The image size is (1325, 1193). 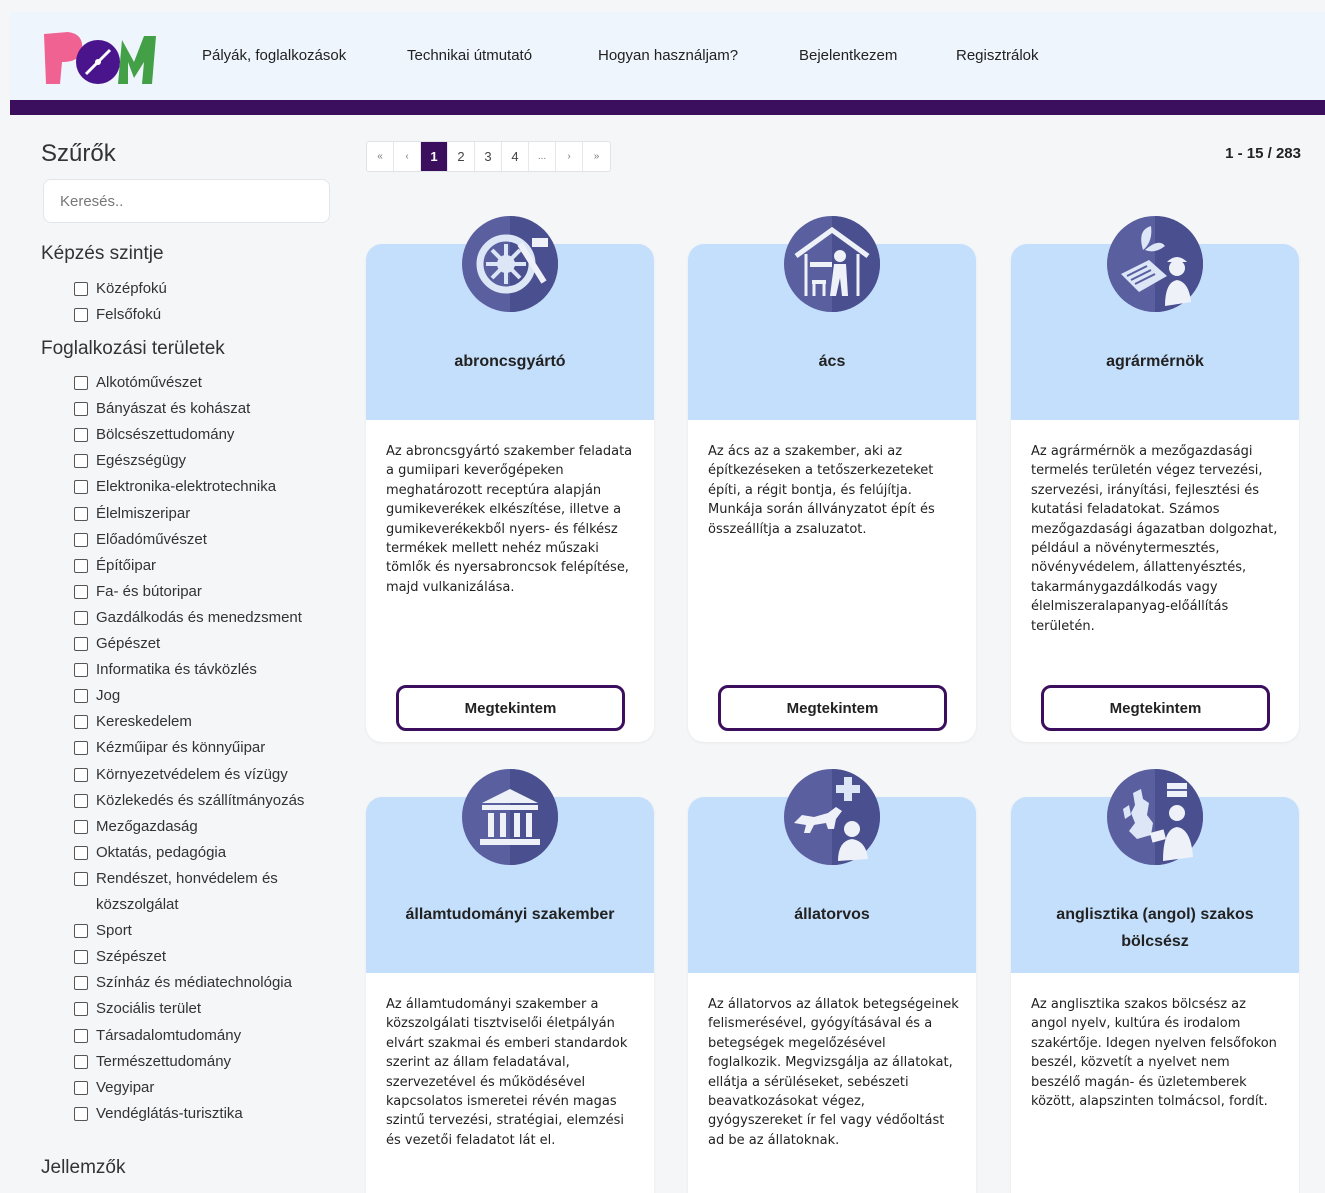 I want to click on page-3-button: 3, so click(x=488, y=156).